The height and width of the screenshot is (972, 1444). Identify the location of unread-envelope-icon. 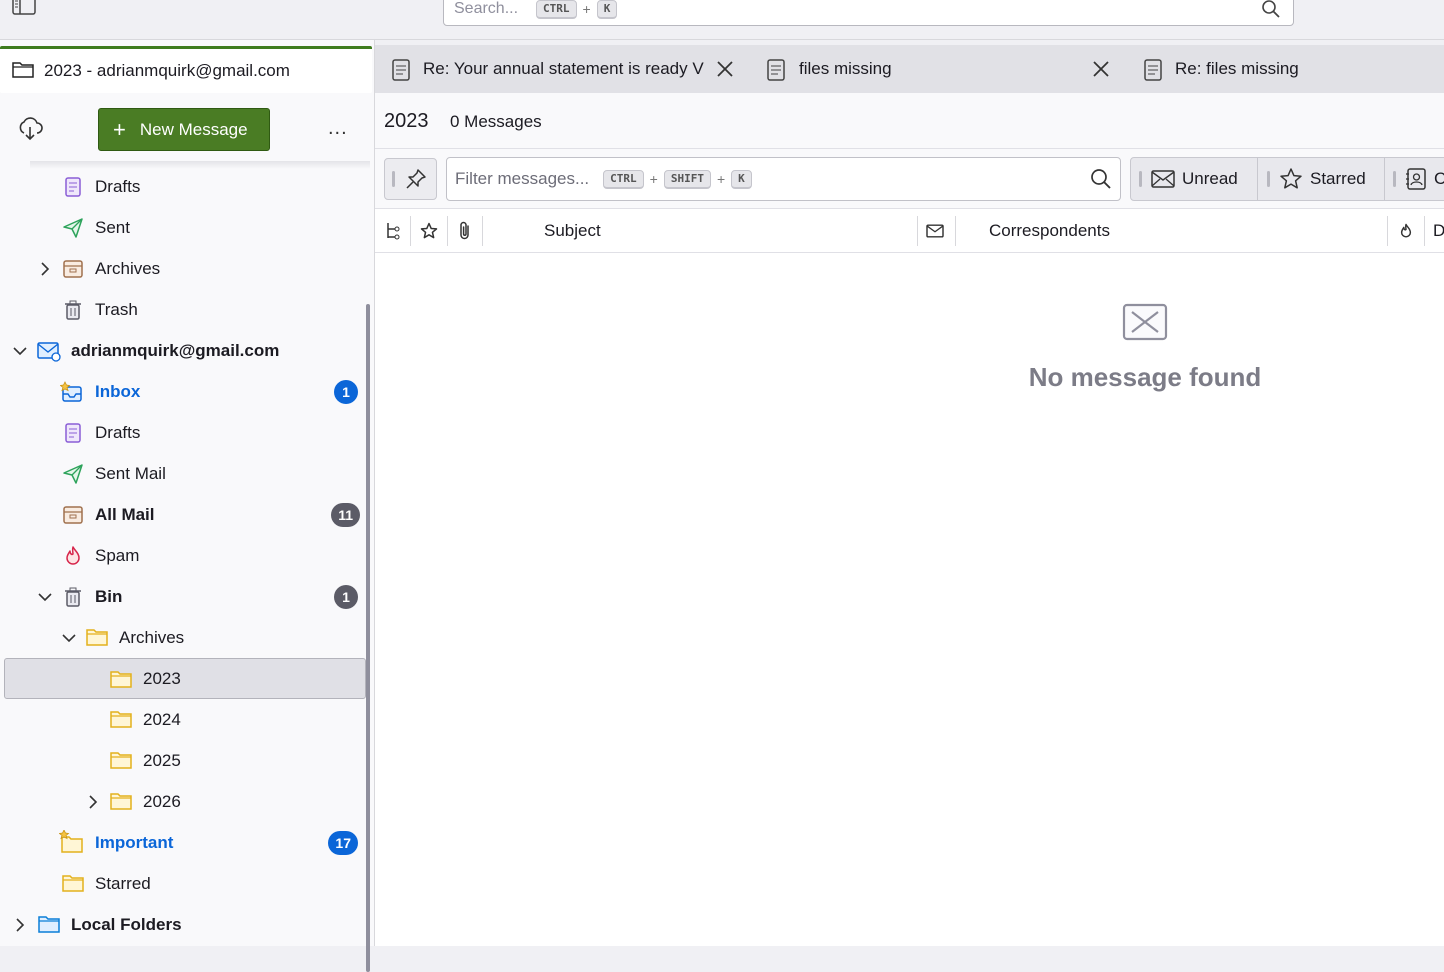
(1163, 181).